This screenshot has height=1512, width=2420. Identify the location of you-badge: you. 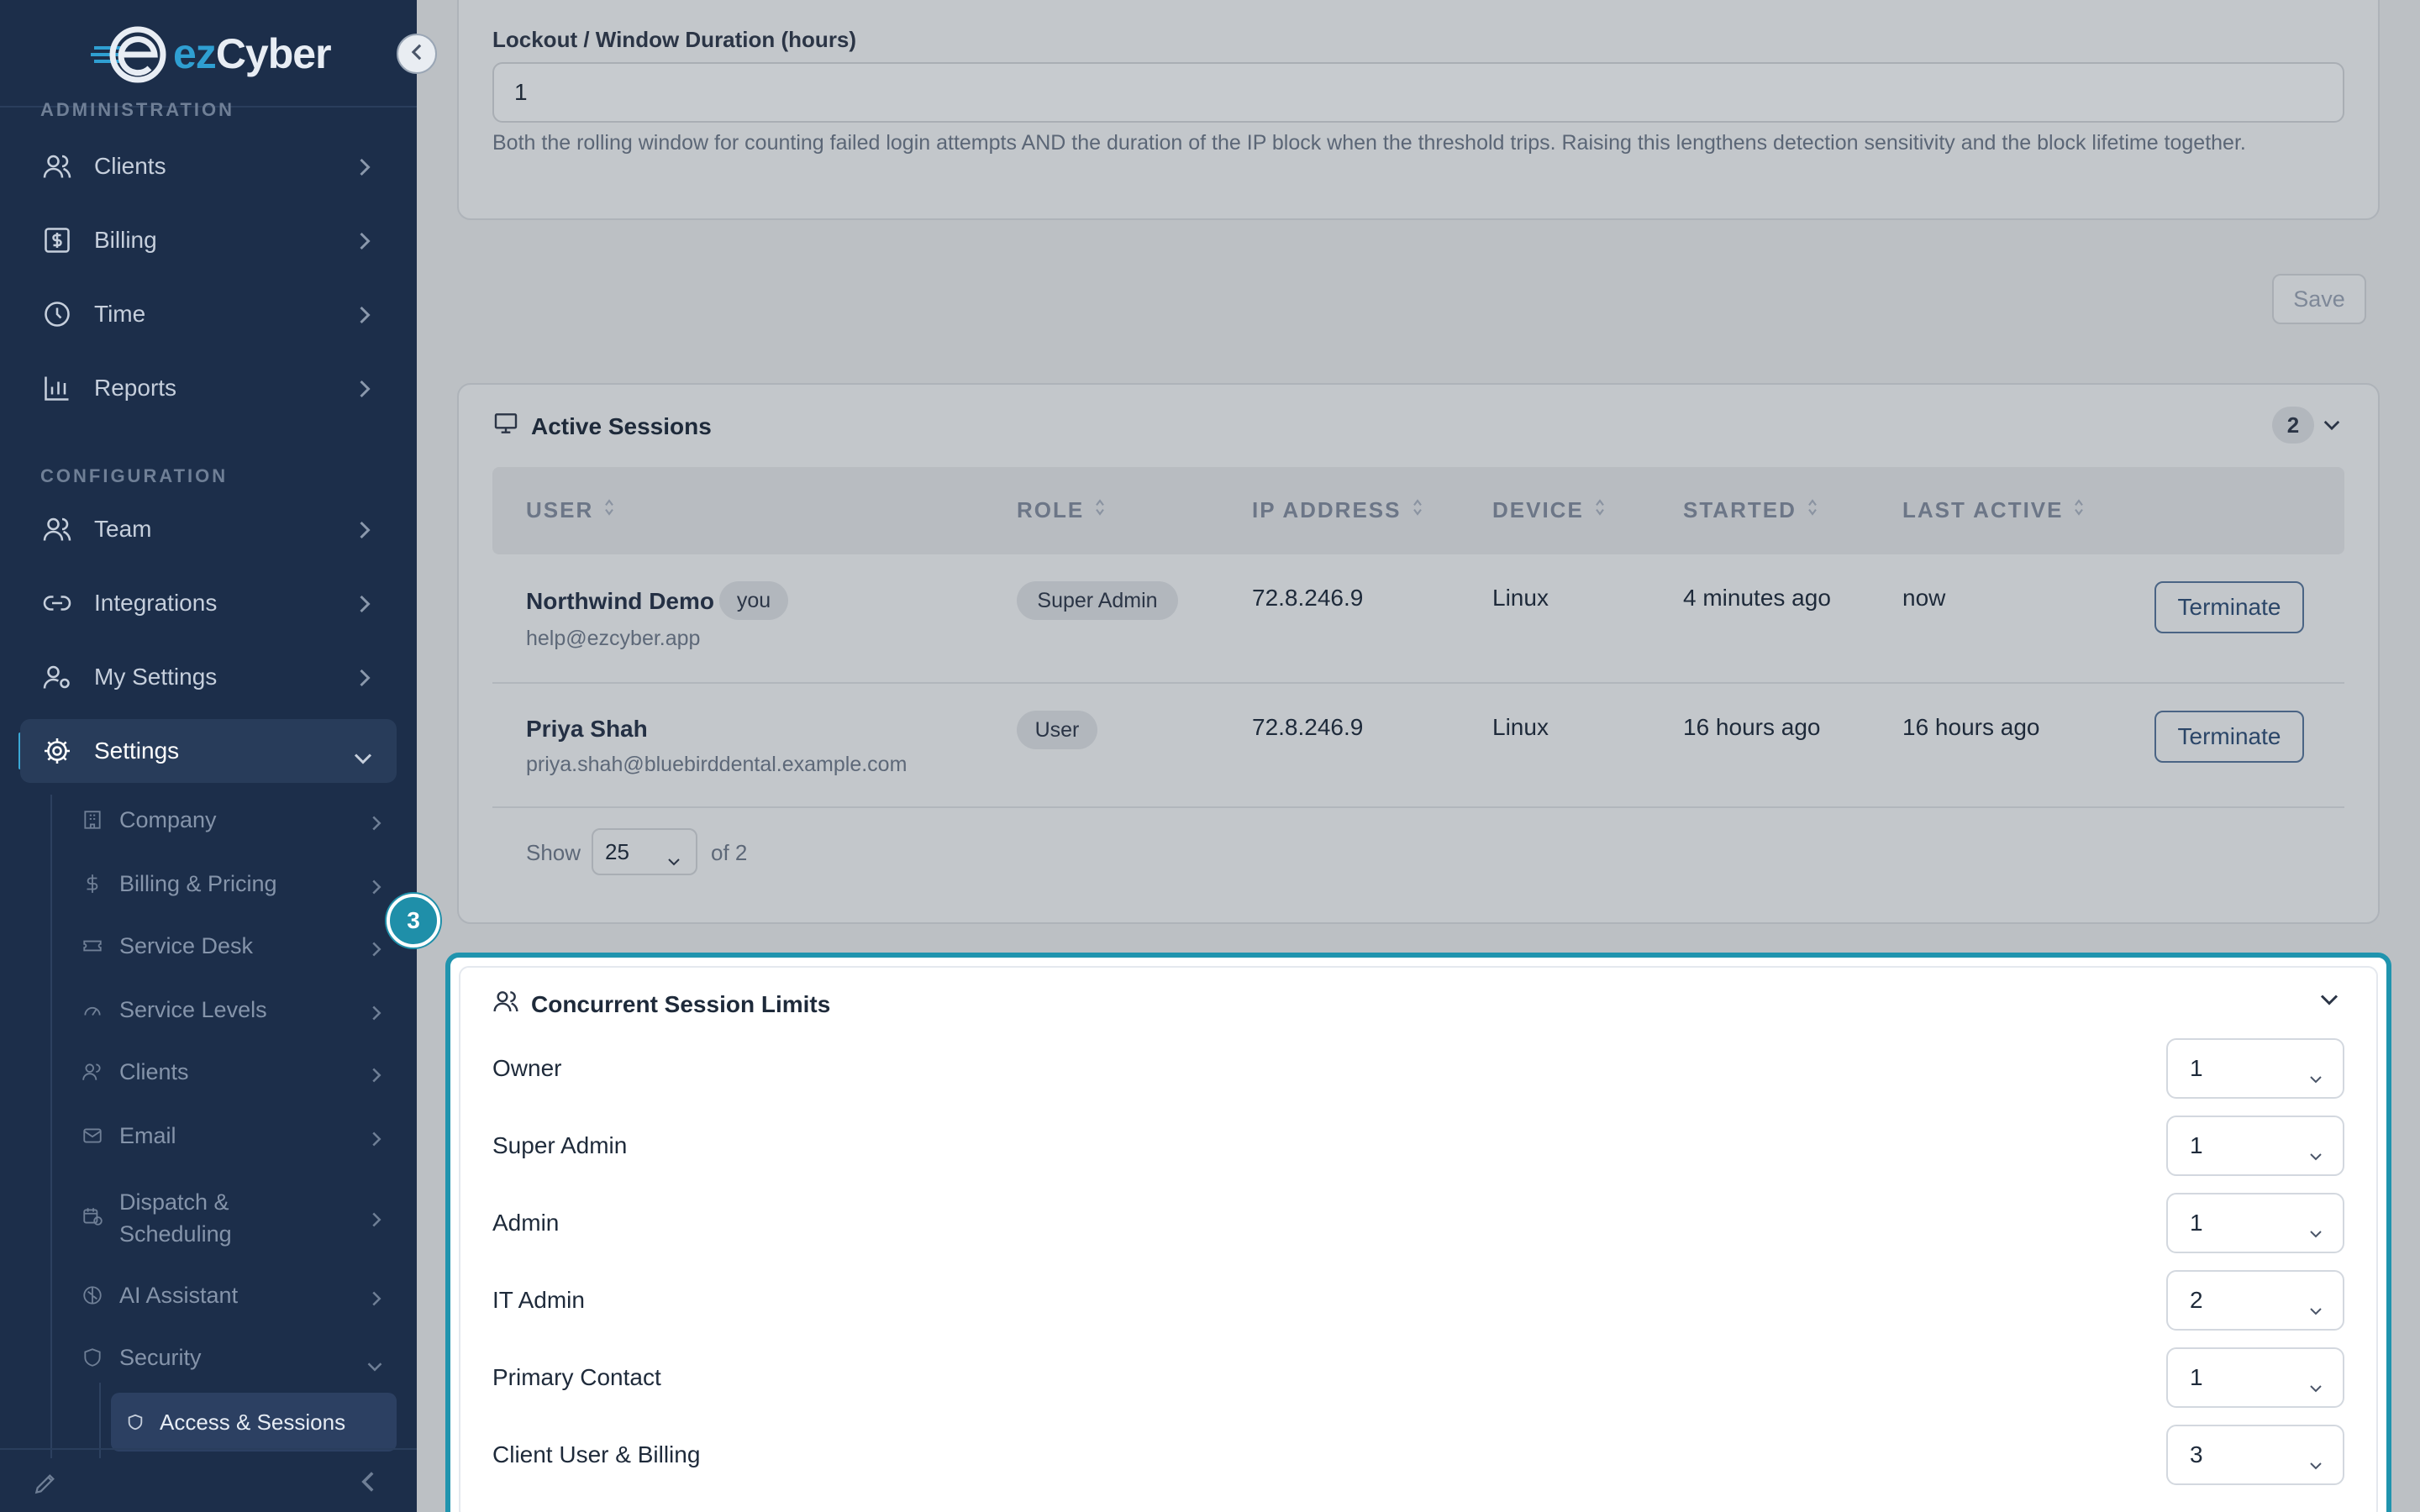
(753, 600).